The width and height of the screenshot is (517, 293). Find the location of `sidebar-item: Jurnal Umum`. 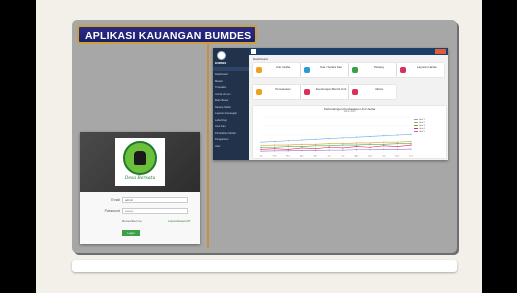

sidebar-item: Jurnal Umum is located at coordinates (231, 94).